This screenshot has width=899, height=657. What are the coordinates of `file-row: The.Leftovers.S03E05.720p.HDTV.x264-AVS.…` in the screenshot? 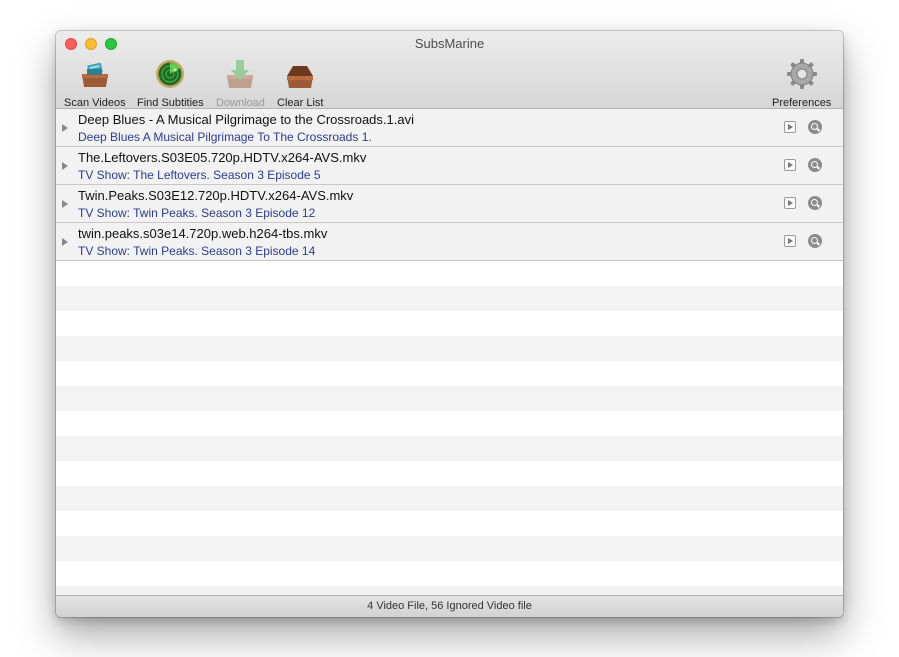 It's located at (449, 166).